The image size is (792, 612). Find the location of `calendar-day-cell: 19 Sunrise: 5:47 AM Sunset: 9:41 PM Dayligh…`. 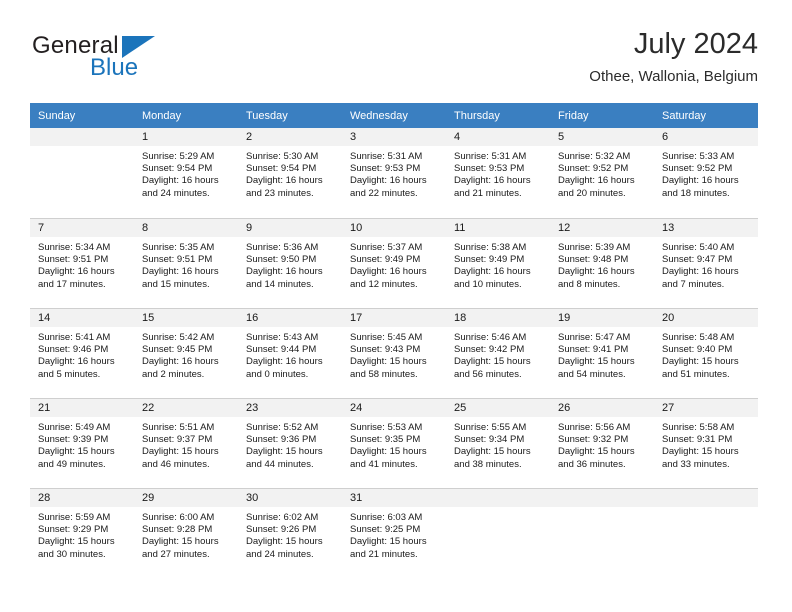

calendar-day-cell: 19 Sunrise: 5:47 AM Sunset: 9:41 PM Dayligh… is located at coordinates (602, 353).